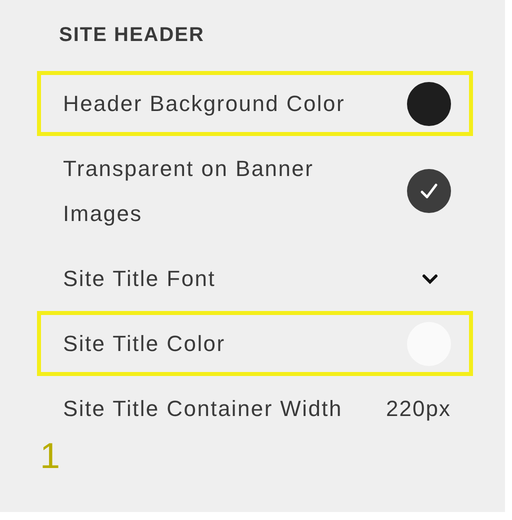 The width and height of the screenshot is (512, 520). Describe the element at coordinates (430, 278) in the screenshot. I see `chevron-down-icon` at that location.